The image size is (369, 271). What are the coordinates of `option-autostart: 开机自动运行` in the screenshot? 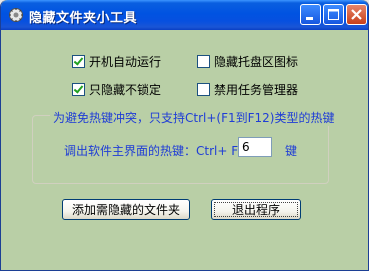 It's located at (116, 61).